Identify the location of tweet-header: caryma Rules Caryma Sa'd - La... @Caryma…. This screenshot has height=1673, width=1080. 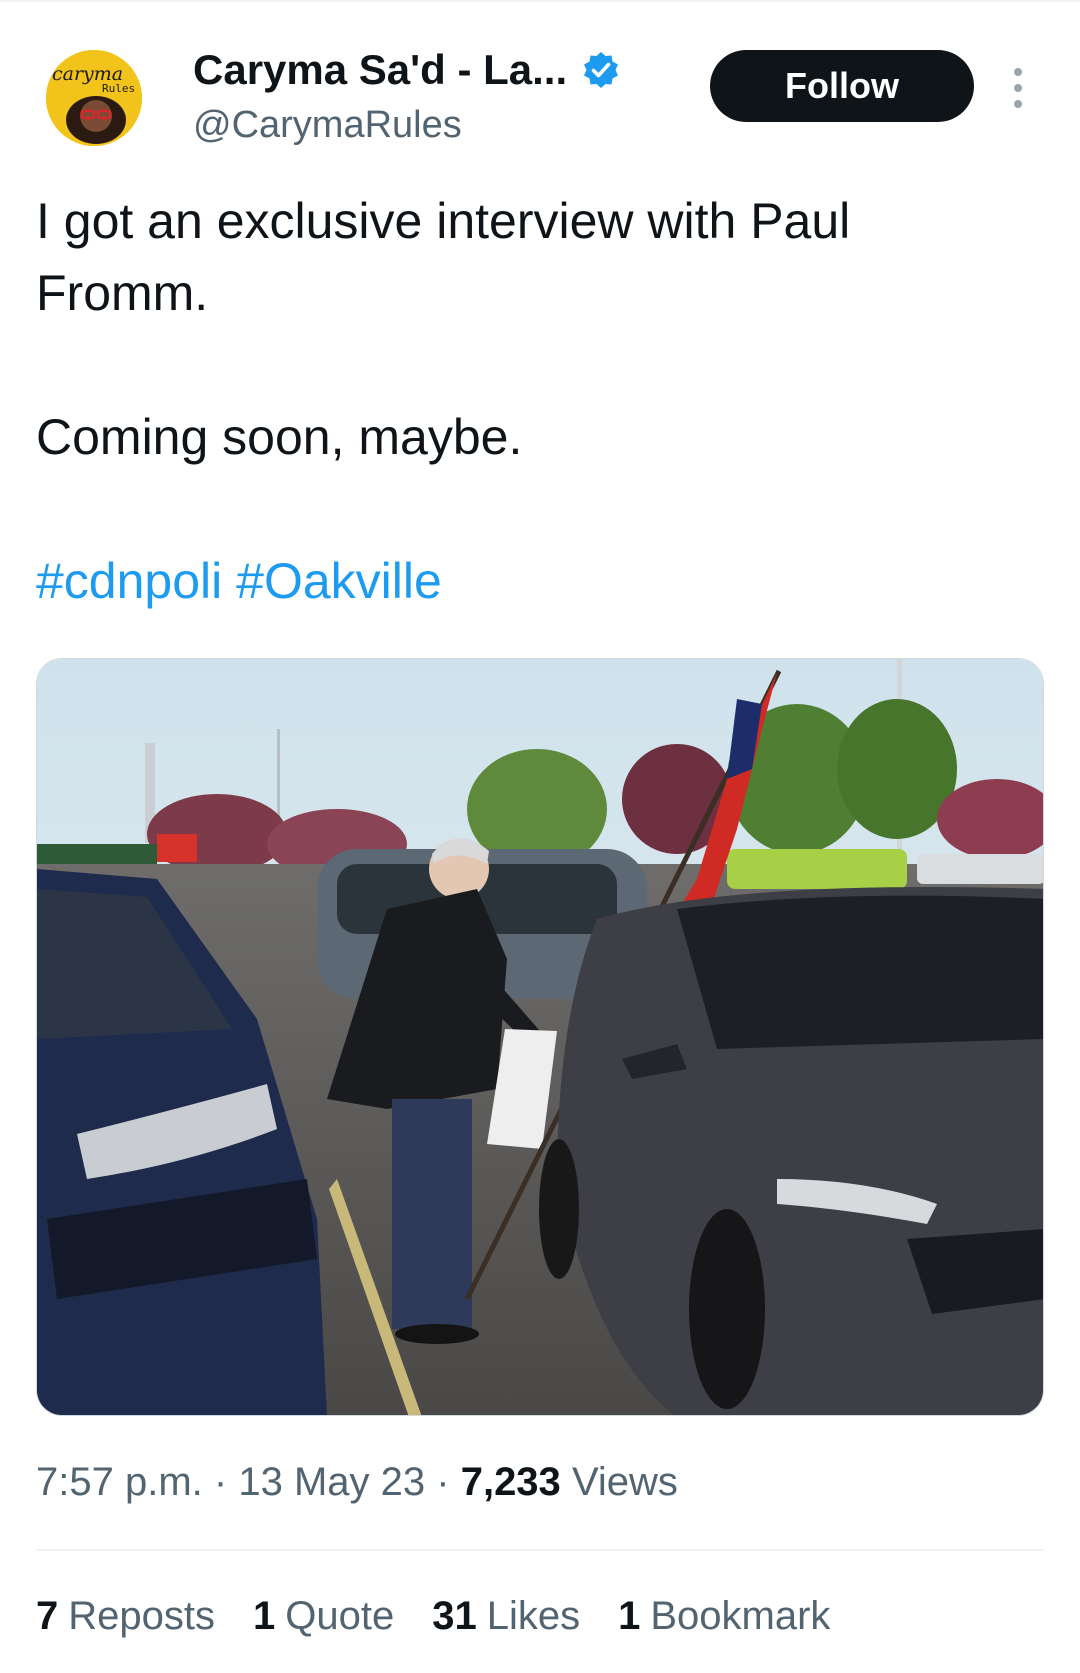
(540, 95).